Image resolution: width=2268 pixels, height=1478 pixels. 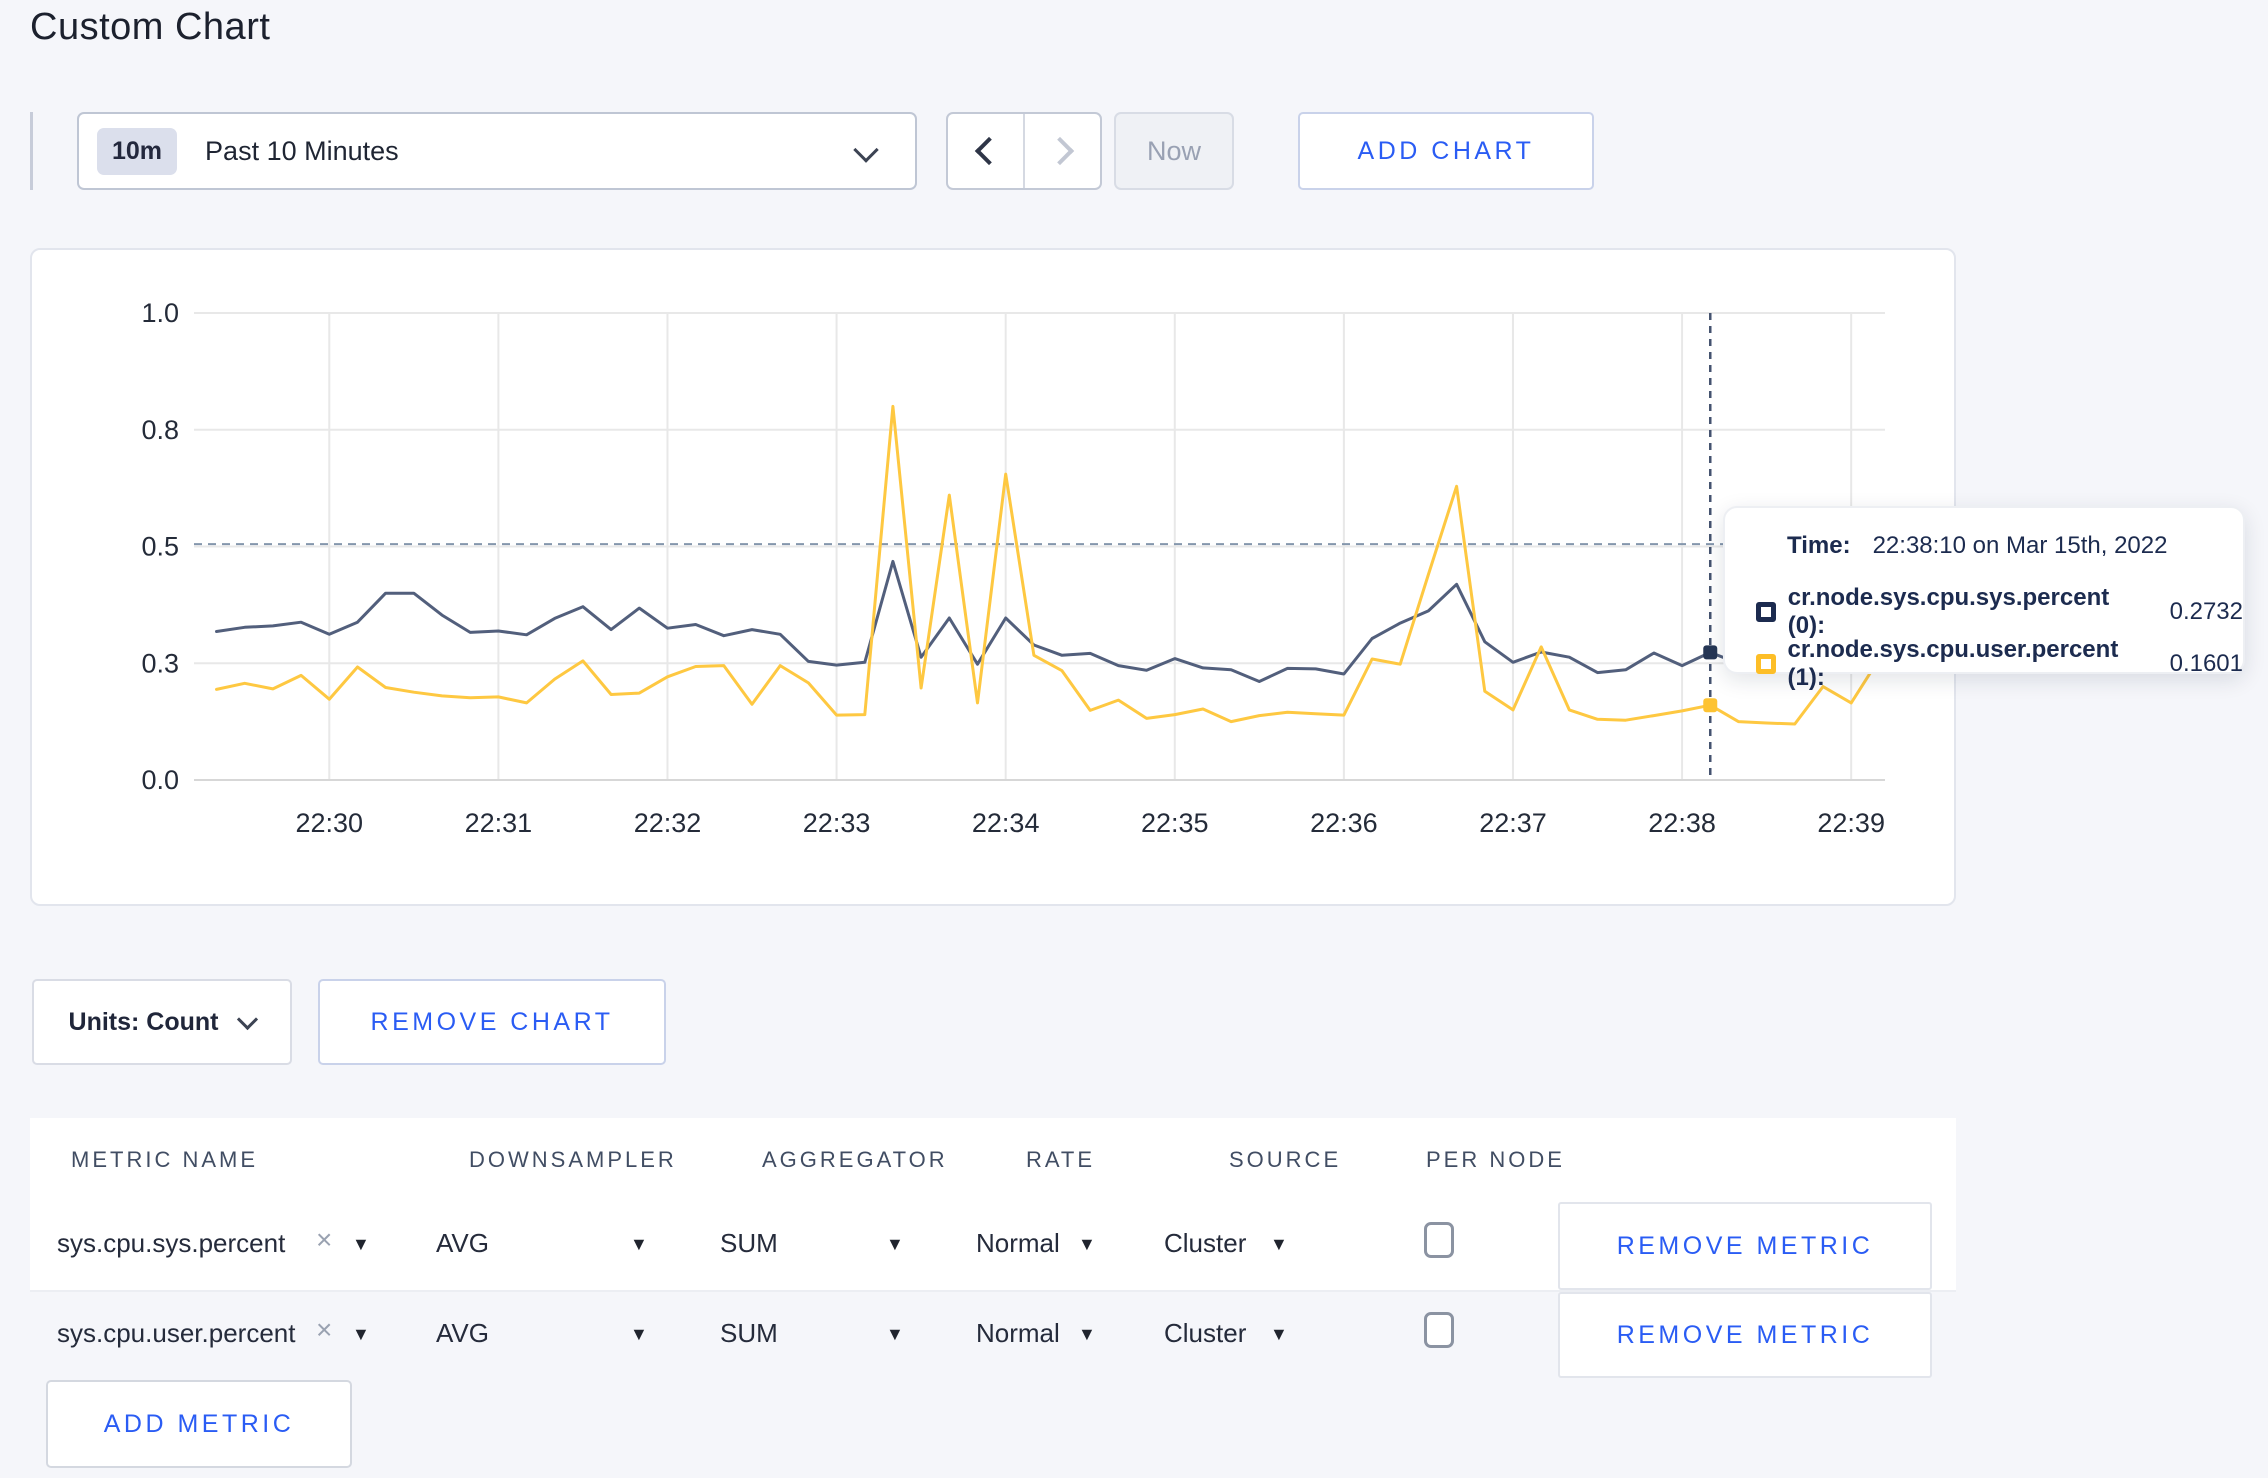 I want to click on col-header-source: SOURCE, so click(x=1285, y=1159).